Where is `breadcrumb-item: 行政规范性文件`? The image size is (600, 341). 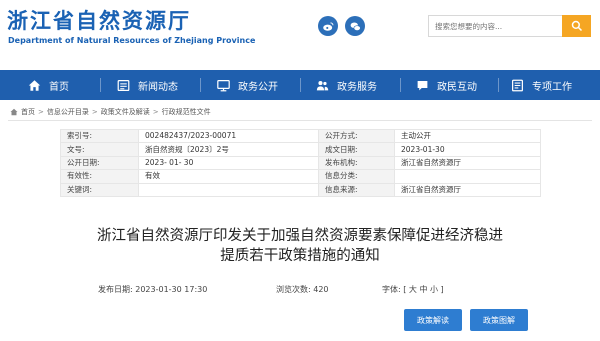 breadcrumb-item: 行政规范性文件 is located at coordinates (186, 112).